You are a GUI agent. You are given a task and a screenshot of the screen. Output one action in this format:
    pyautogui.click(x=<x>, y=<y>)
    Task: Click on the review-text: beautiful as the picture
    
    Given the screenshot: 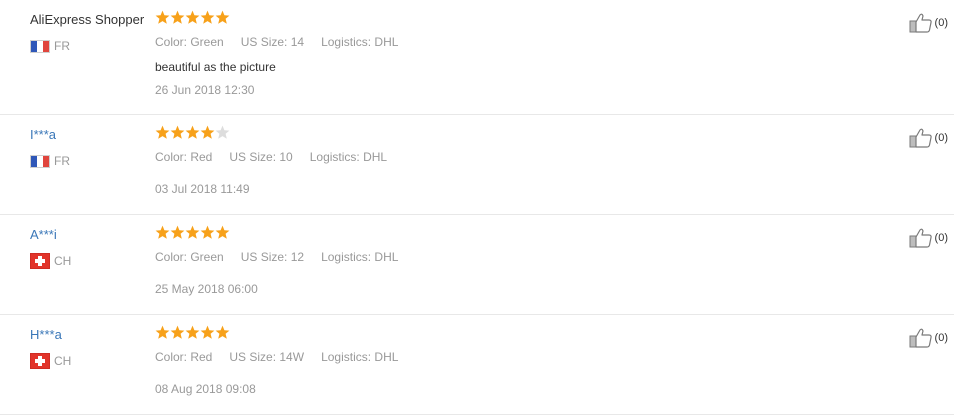 What is the action you would take?
    pyautogui.click(x=215, y=67)
    